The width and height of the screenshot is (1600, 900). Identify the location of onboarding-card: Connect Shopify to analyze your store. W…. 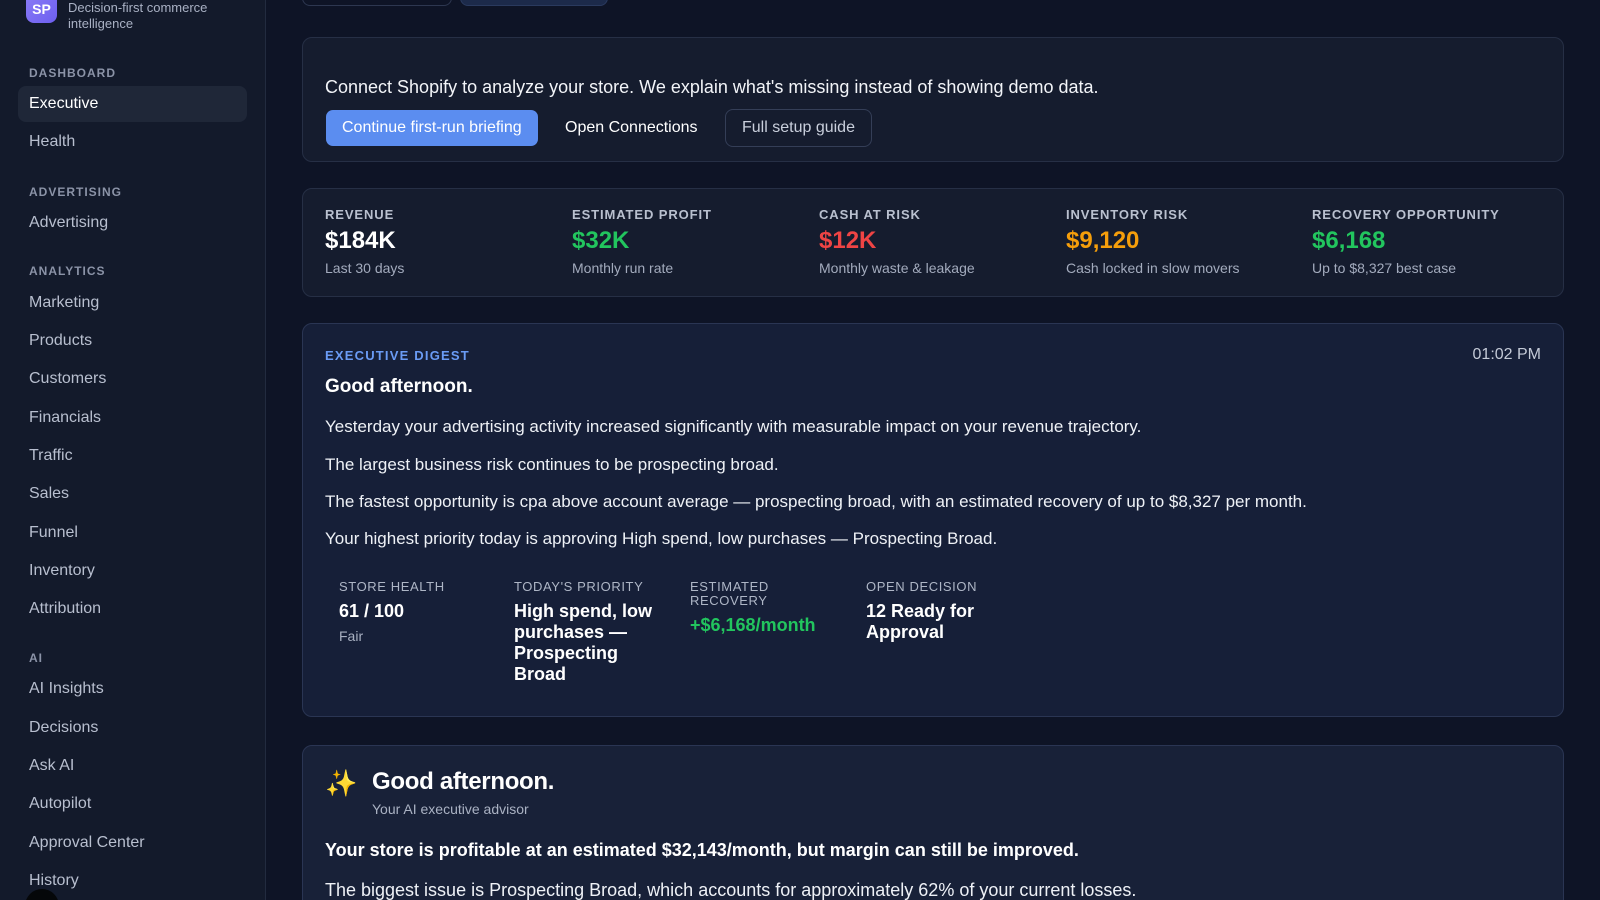
(933, 99).